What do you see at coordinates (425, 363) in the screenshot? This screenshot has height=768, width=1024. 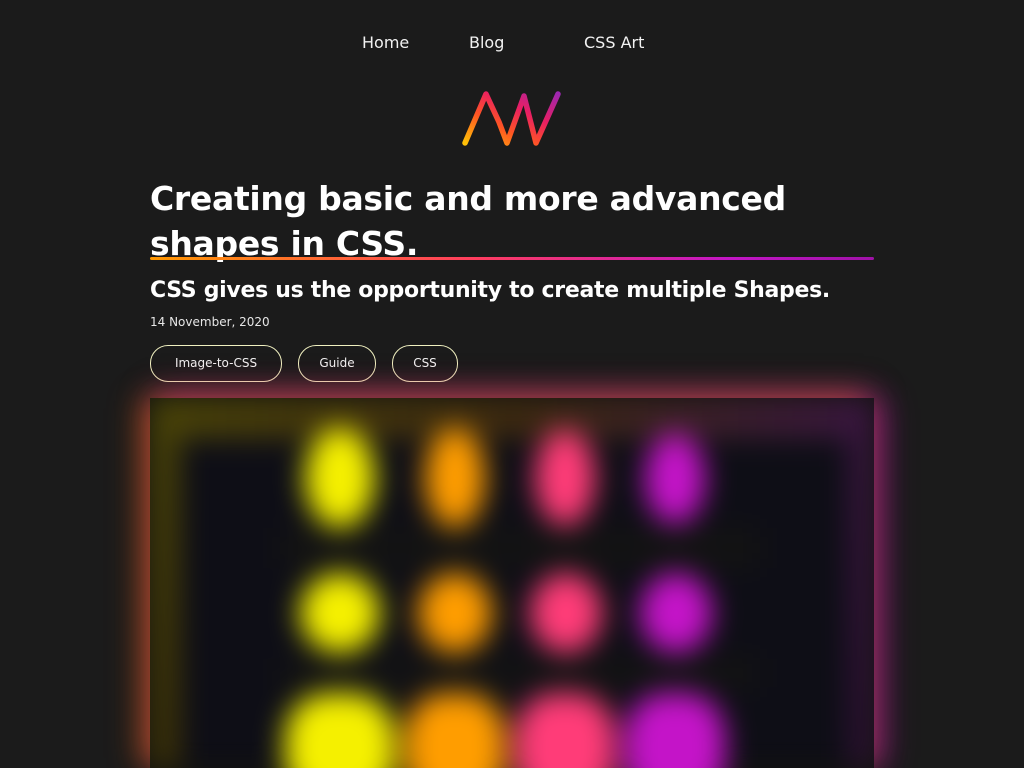 I see `tag-css: CSS` at bounding box center [425, 363].